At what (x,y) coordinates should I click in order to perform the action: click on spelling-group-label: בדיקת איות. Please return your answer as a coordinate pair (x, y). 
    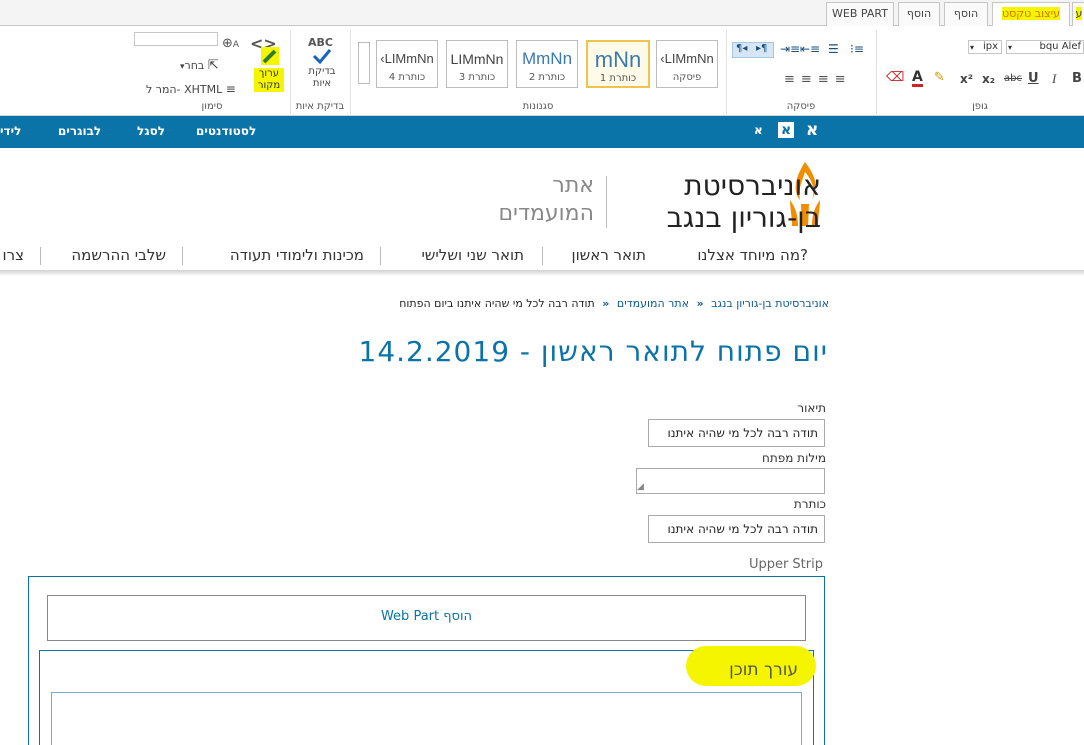
    Looking at the image, I should click on (320, 106).